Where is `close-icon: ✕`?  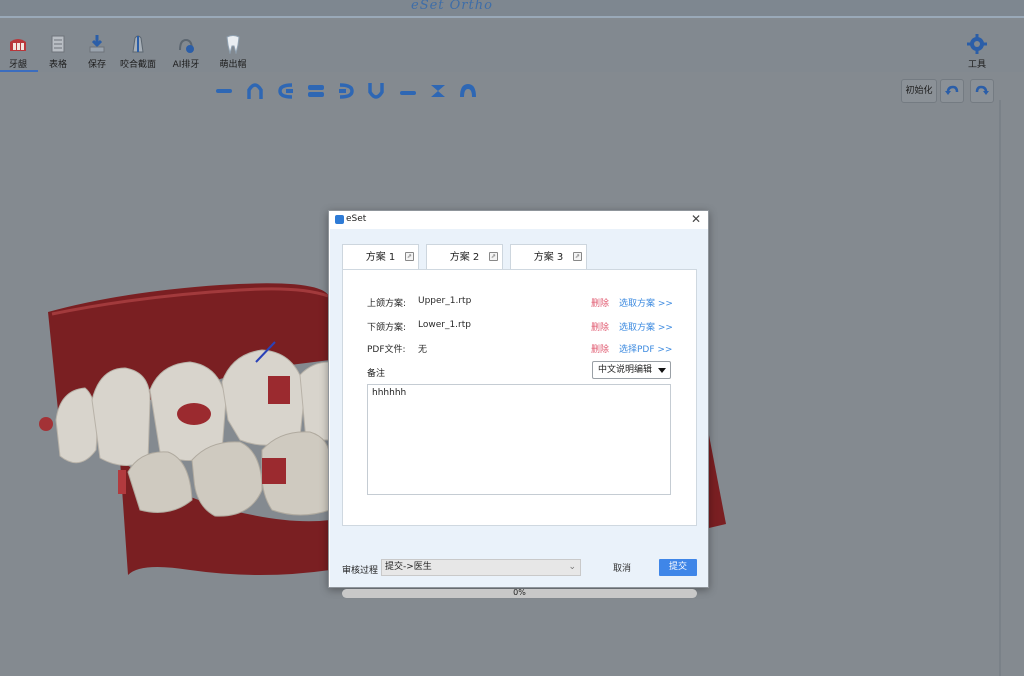 close-icon: ✕ is located at coordinates (696, 219).